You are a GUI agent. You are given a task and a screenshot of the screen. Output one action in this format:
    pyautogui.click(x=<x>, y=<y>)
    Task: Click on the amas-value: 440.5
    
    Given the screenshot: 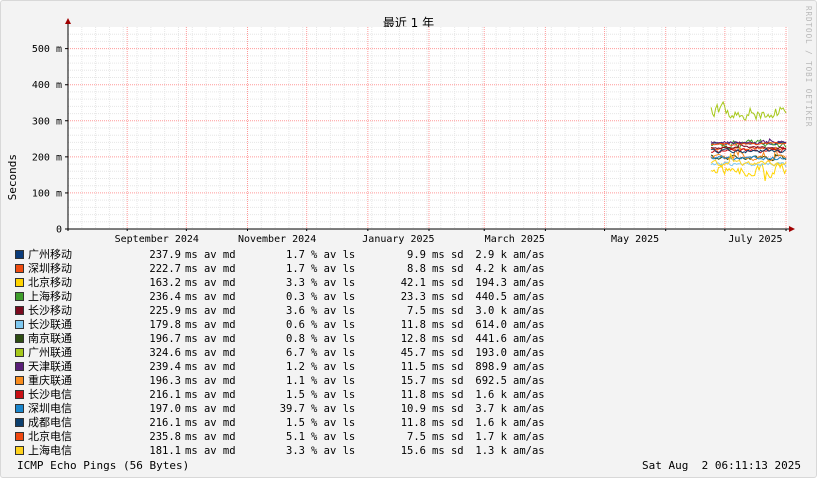 What is the action you would take?
    pyautogui.click(x=491, y=297)
    